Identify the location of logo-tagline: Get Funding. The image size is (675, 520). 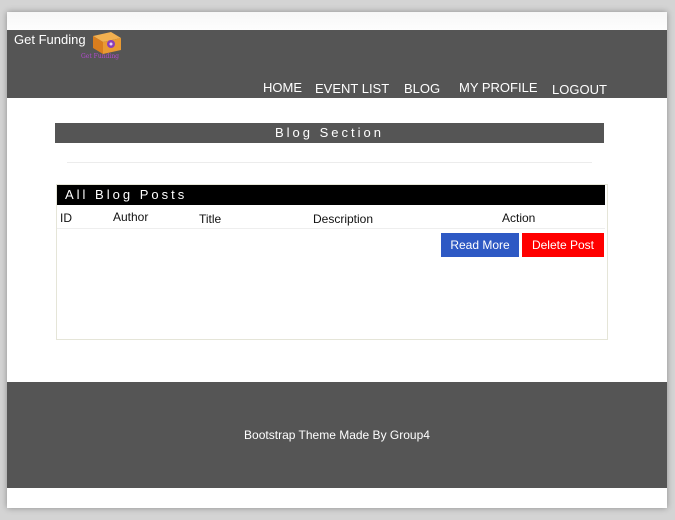
(100, 56).